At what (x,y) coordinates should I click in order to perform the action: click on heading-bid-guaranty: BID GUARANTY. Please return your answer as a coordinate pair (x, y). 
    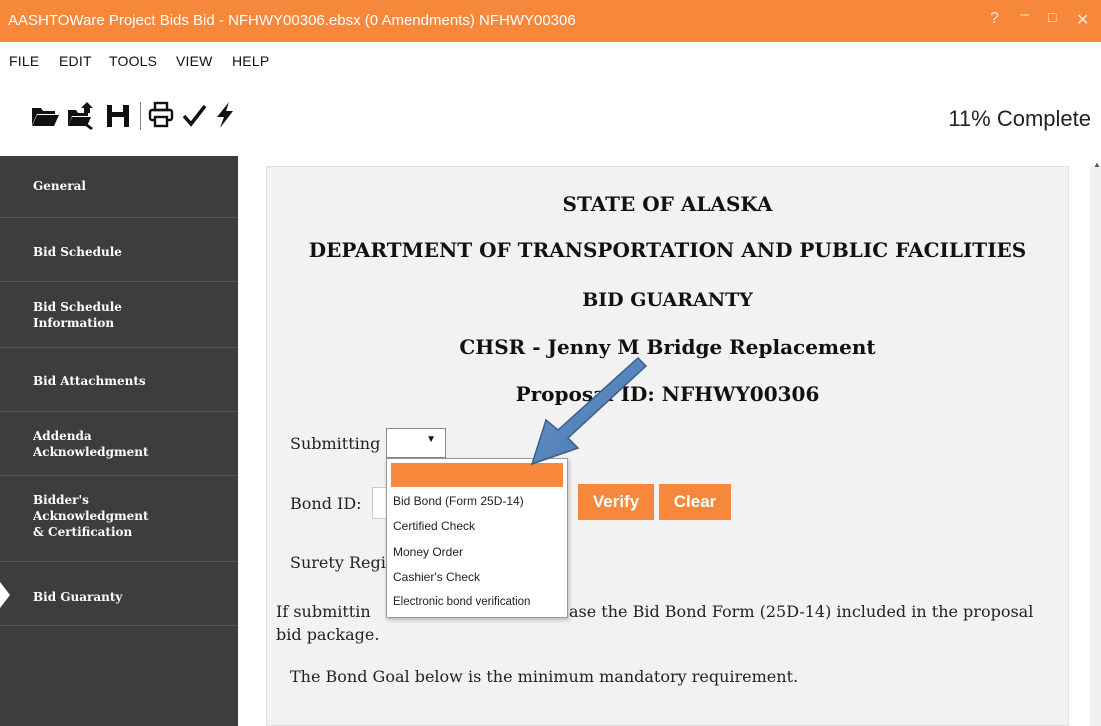
    Looking at the image, I should click on (667, 300).